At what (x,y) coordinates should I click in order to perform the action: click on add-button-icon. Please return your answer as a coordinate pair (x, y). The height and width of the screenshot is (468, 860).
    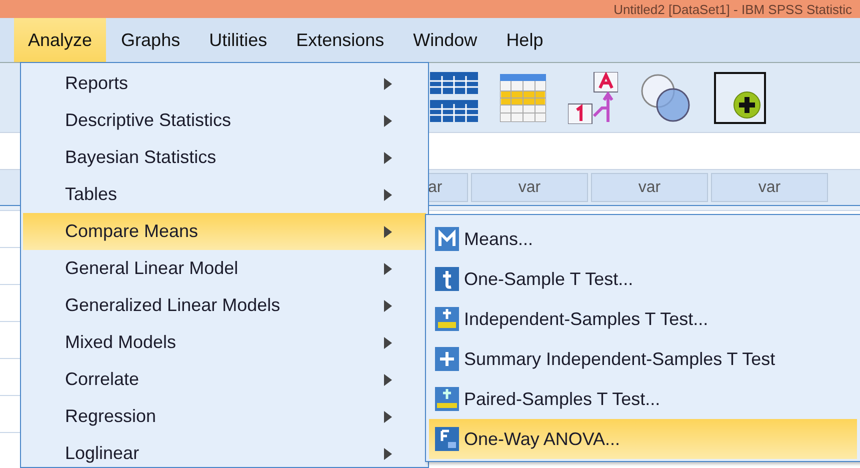
    Looking at the image, I should click on (740, 98).